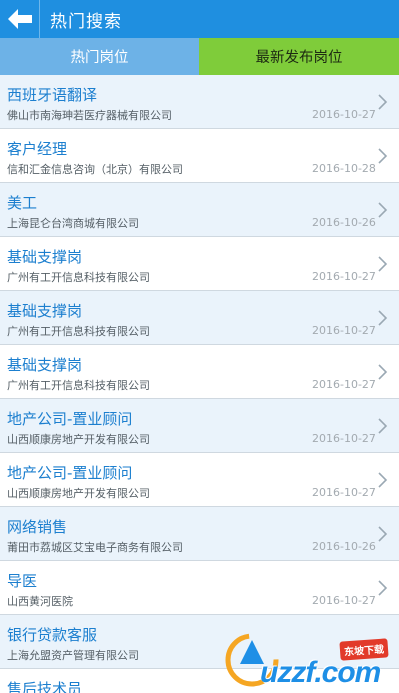 Image resolution: width=399 pixels, height=693 pixels. What do you see at coordinates (89, 115) in the screenshot?
I see `job-company: 佛山市南海珅若医疗器械有限公司` at bounding box center [89, 115].